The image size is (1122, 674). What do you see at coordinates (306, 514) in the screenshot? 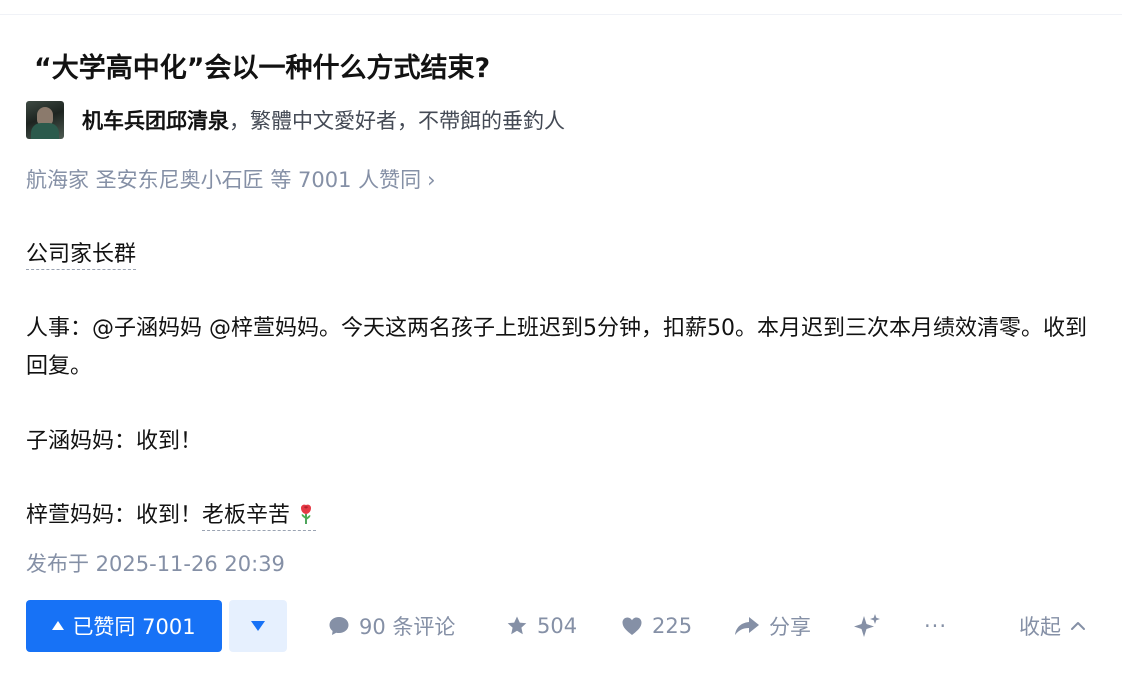
I see `rose-icon` at bounding box center [306, 514].